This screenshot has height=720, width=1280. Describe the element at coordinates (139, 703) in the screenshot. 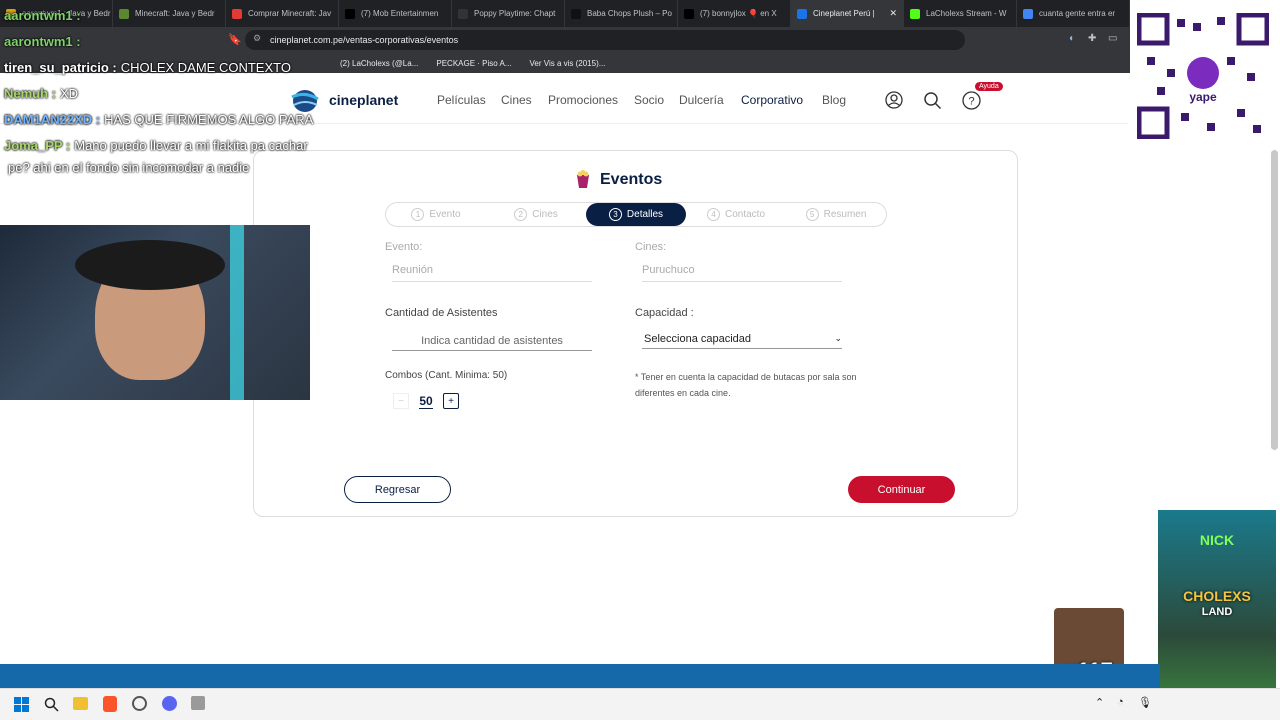

I see `obs-icon` at that location.